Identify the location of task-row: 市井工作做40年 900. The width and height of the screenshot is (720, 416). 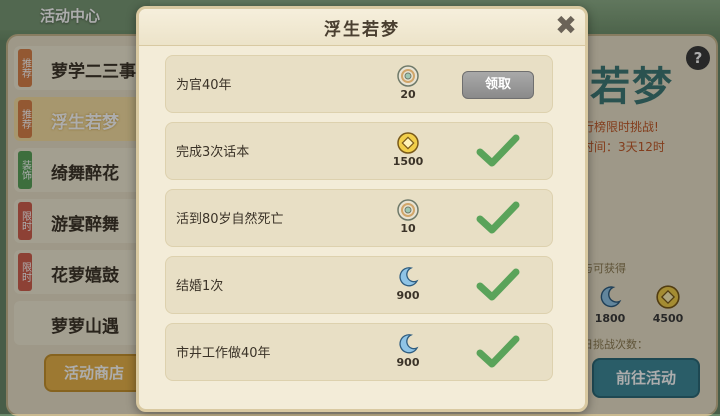
(359, 352).